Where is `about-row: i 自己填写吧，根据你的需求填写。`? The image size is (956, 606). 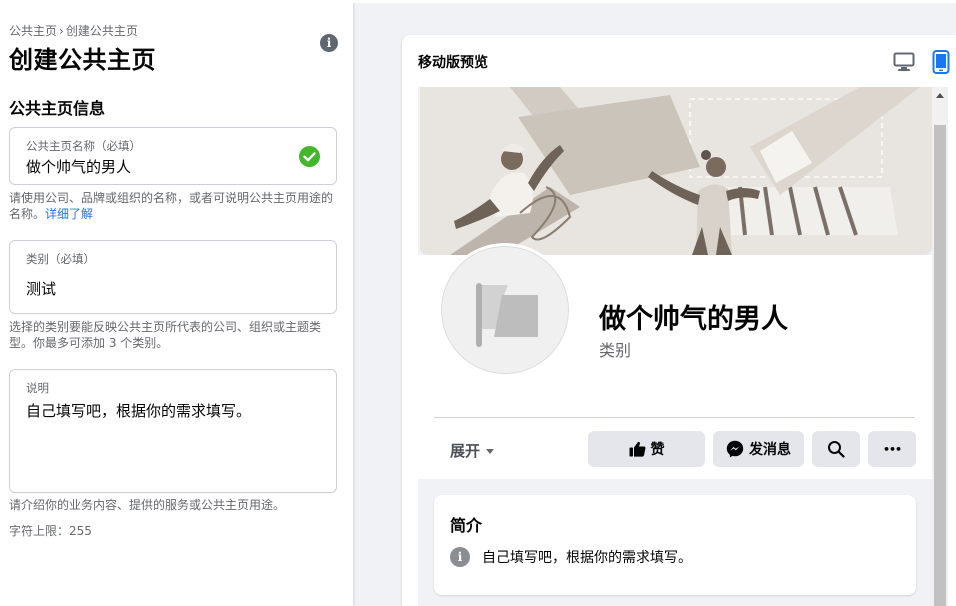
about-row: i 自己填写吧，根据你的需求填写。 is located at coordinates (571, 557).